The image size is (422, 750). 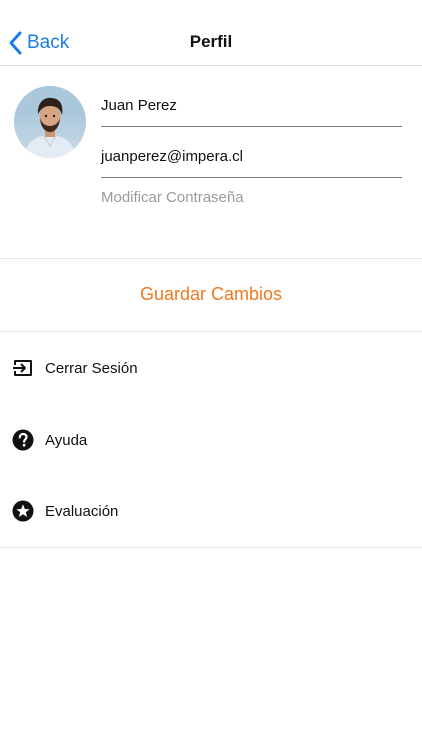 I want to click on name-field: Juan Perez, so click(x=251, y=105).